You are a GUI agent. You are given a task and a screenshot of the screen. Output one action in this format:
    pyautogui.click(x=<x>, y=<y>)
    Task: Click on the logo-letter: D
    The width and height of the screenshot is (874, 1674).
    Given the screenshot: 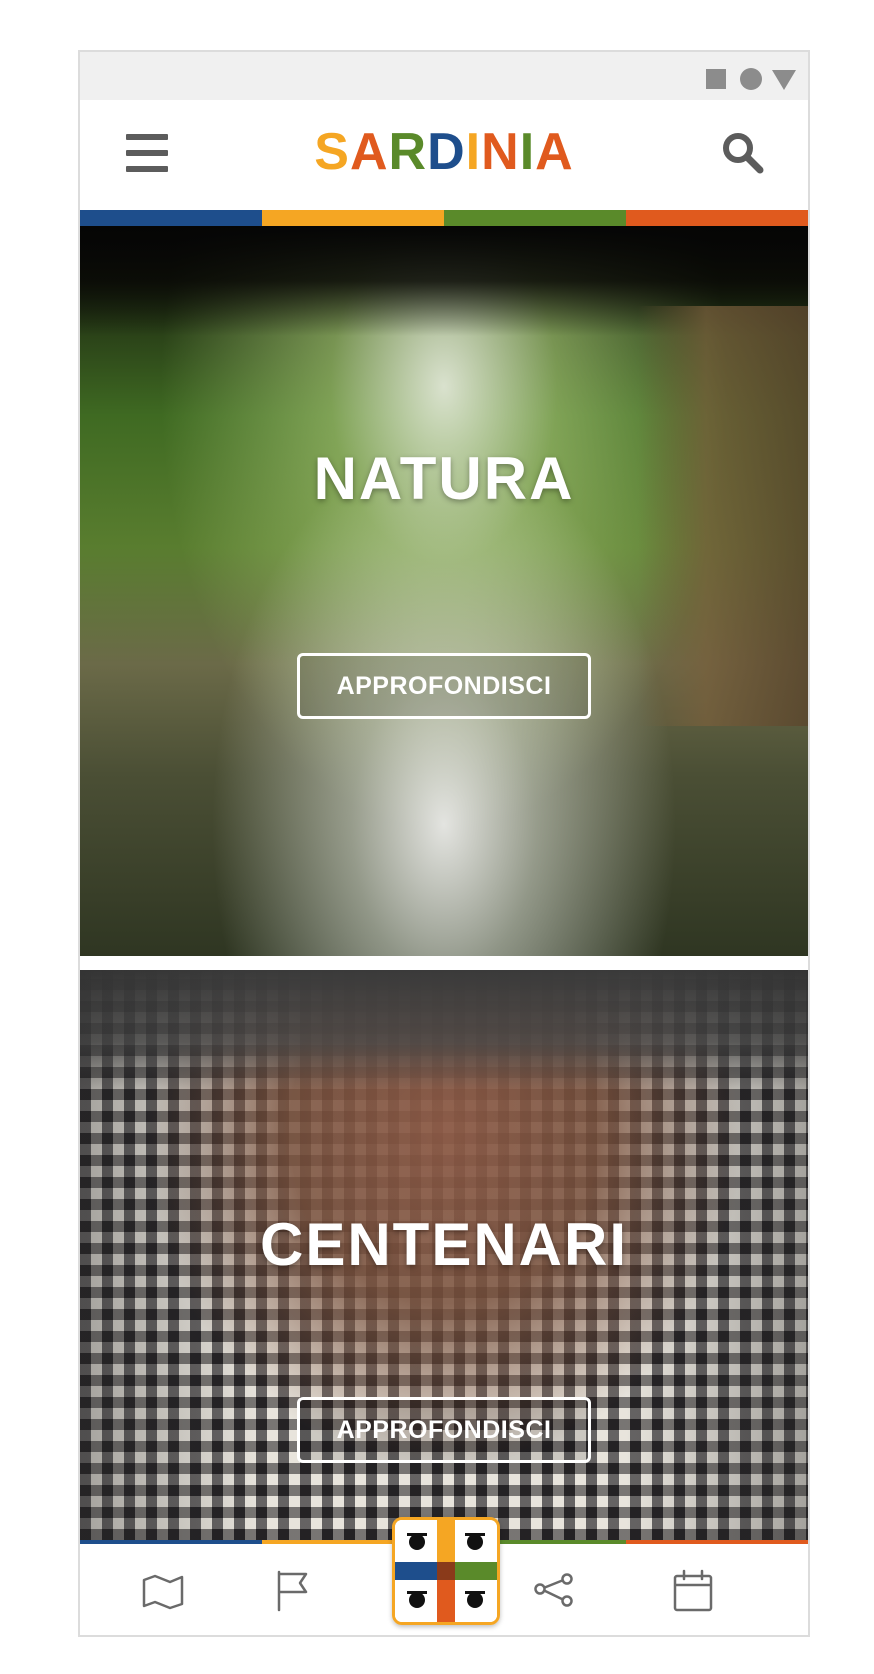 What is the action you would take?
    pyautogui.click(x=446, y=152)
    